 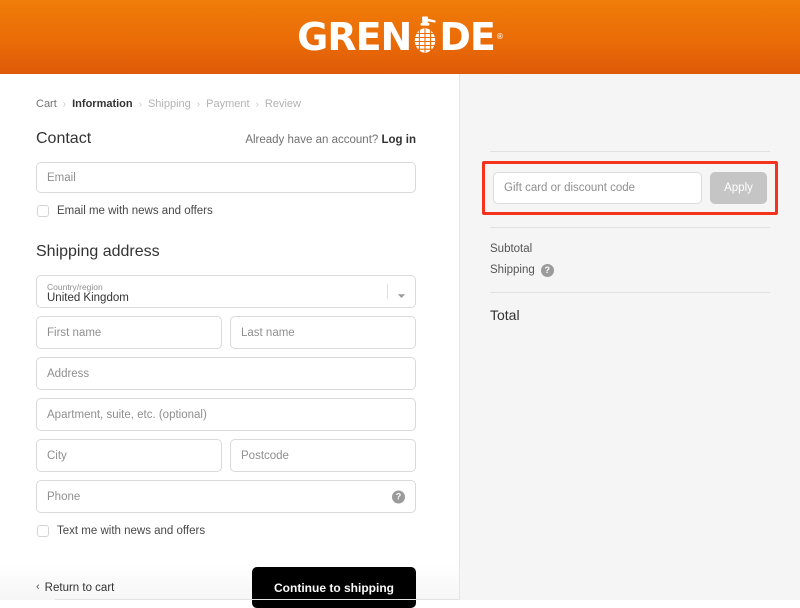 I want to click on phone-field: Phone ?, so click(x=226, y=496).